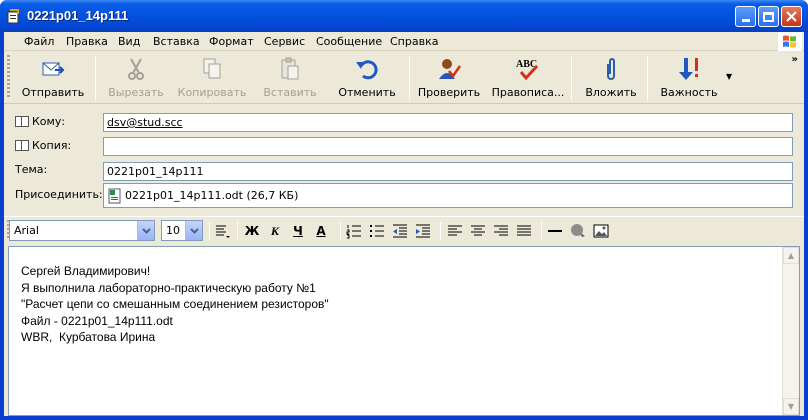 Image resolution: width=808 pixels, height=420 pixels. I want to click on increase-indent-icon, so click(423, 231).